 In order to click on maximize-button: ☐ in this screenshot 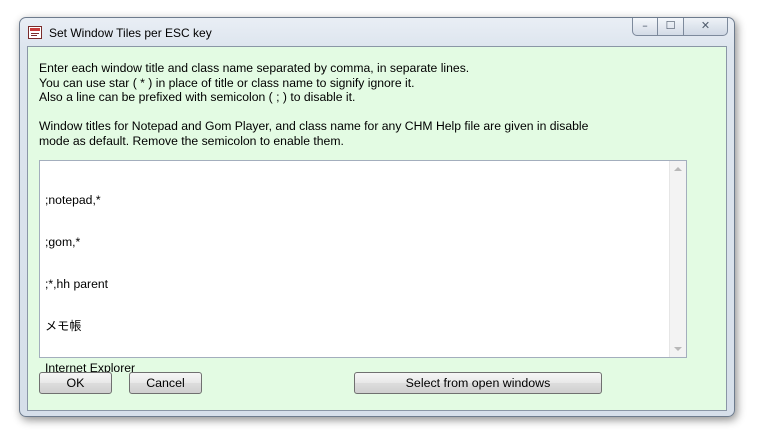, I will do `click(671, 27)`.